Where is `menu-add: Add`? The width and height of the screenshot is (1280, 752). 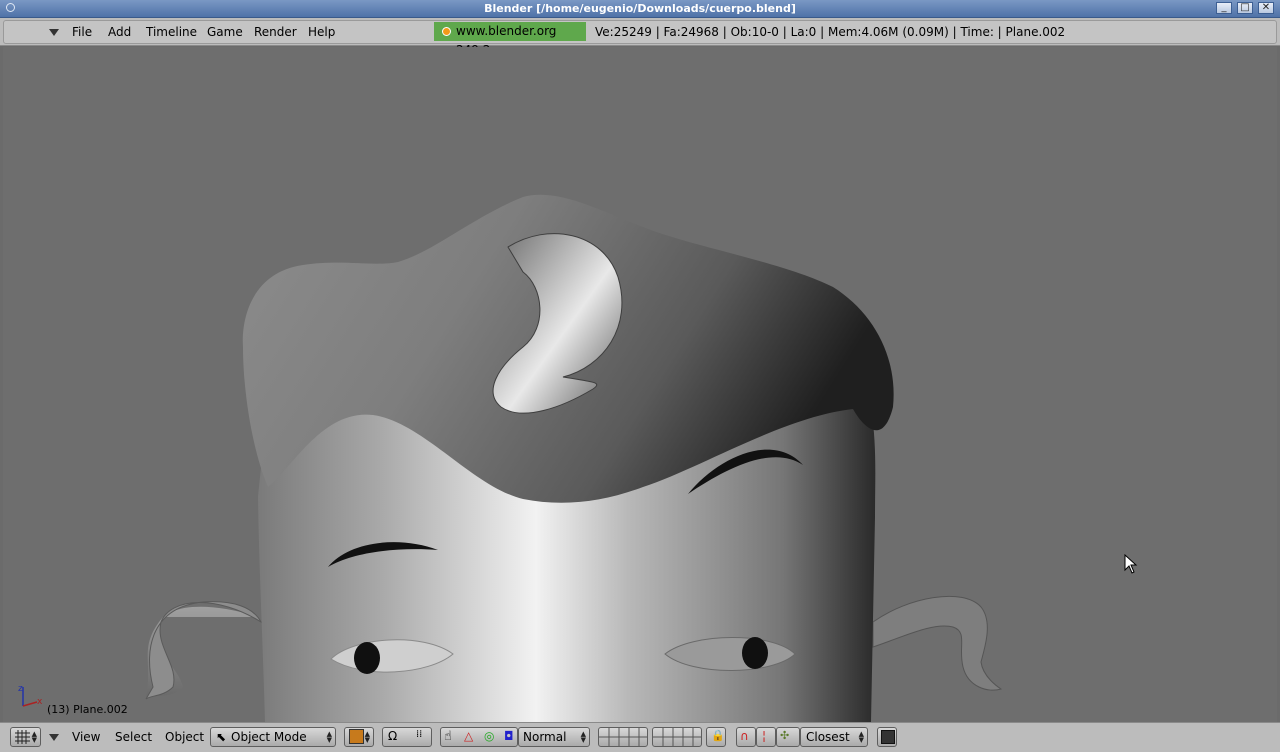 menu-add: Add is located at coordinates (119, 32).